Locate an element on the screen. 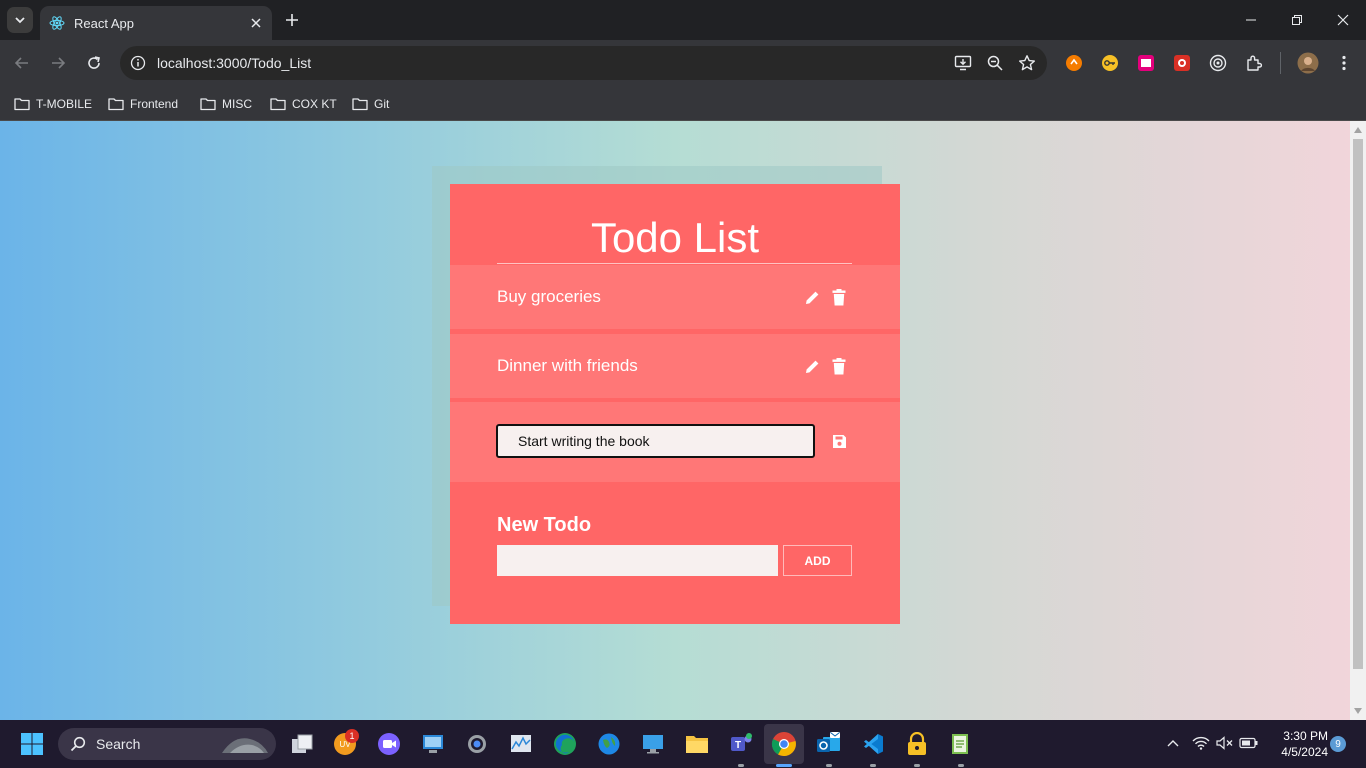 This screenshot has height=768, width=1366. profile-avatar is located at coordinates (1308, 63).